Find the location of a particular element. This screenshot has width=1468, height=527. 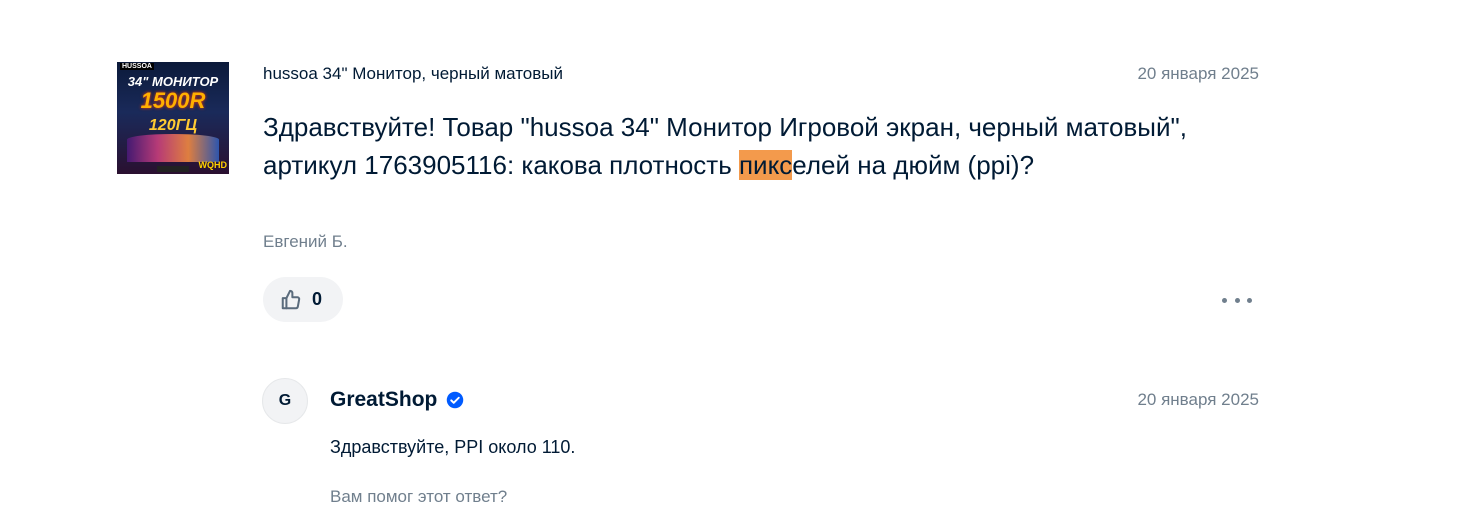

product-image-brand: HUSSOA is located at coordinates (137, 66).